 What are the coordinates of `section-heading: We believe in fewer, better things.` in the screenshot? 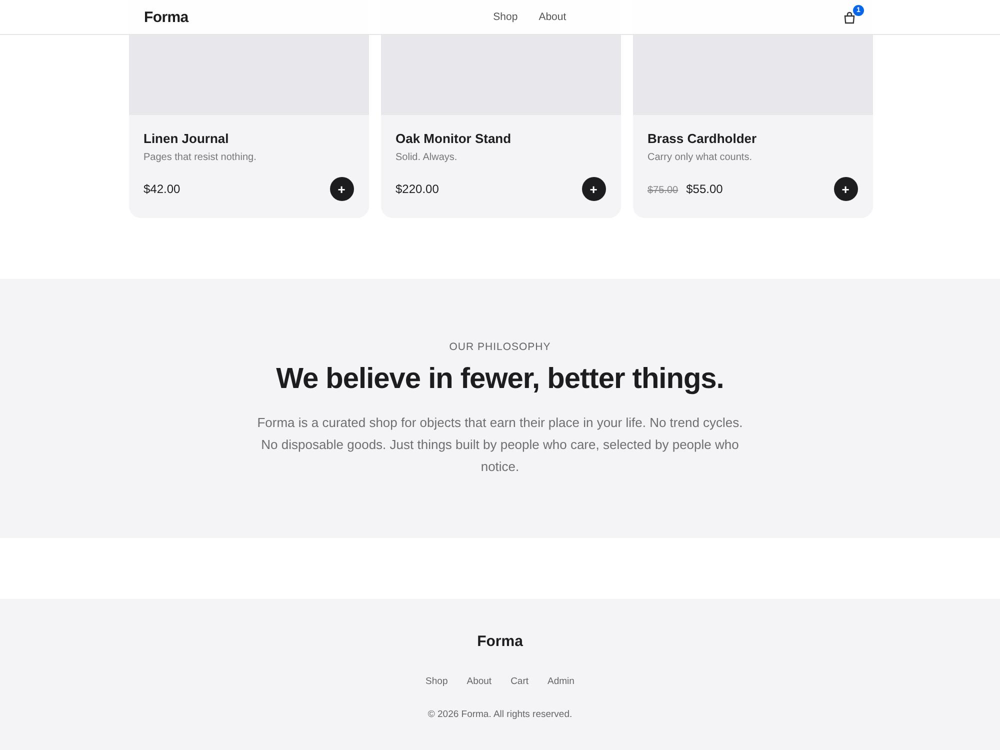 It's located at (500, 379).